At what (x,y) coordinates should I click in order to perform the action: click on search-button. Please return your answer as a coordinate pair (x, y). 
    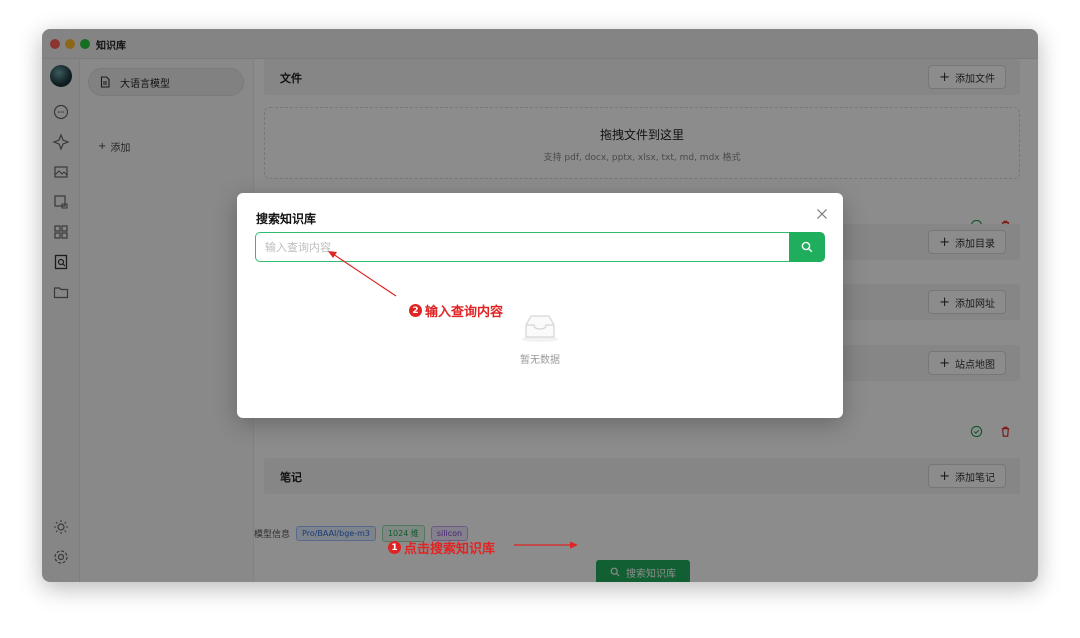
    Looking at the image, I should click on (807, 247).